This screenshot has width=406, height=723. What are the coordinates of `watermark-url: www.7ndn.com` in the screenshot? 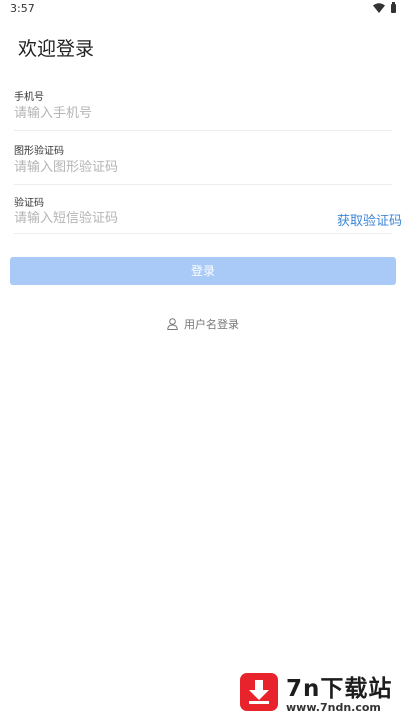 It's located at (333, 707).